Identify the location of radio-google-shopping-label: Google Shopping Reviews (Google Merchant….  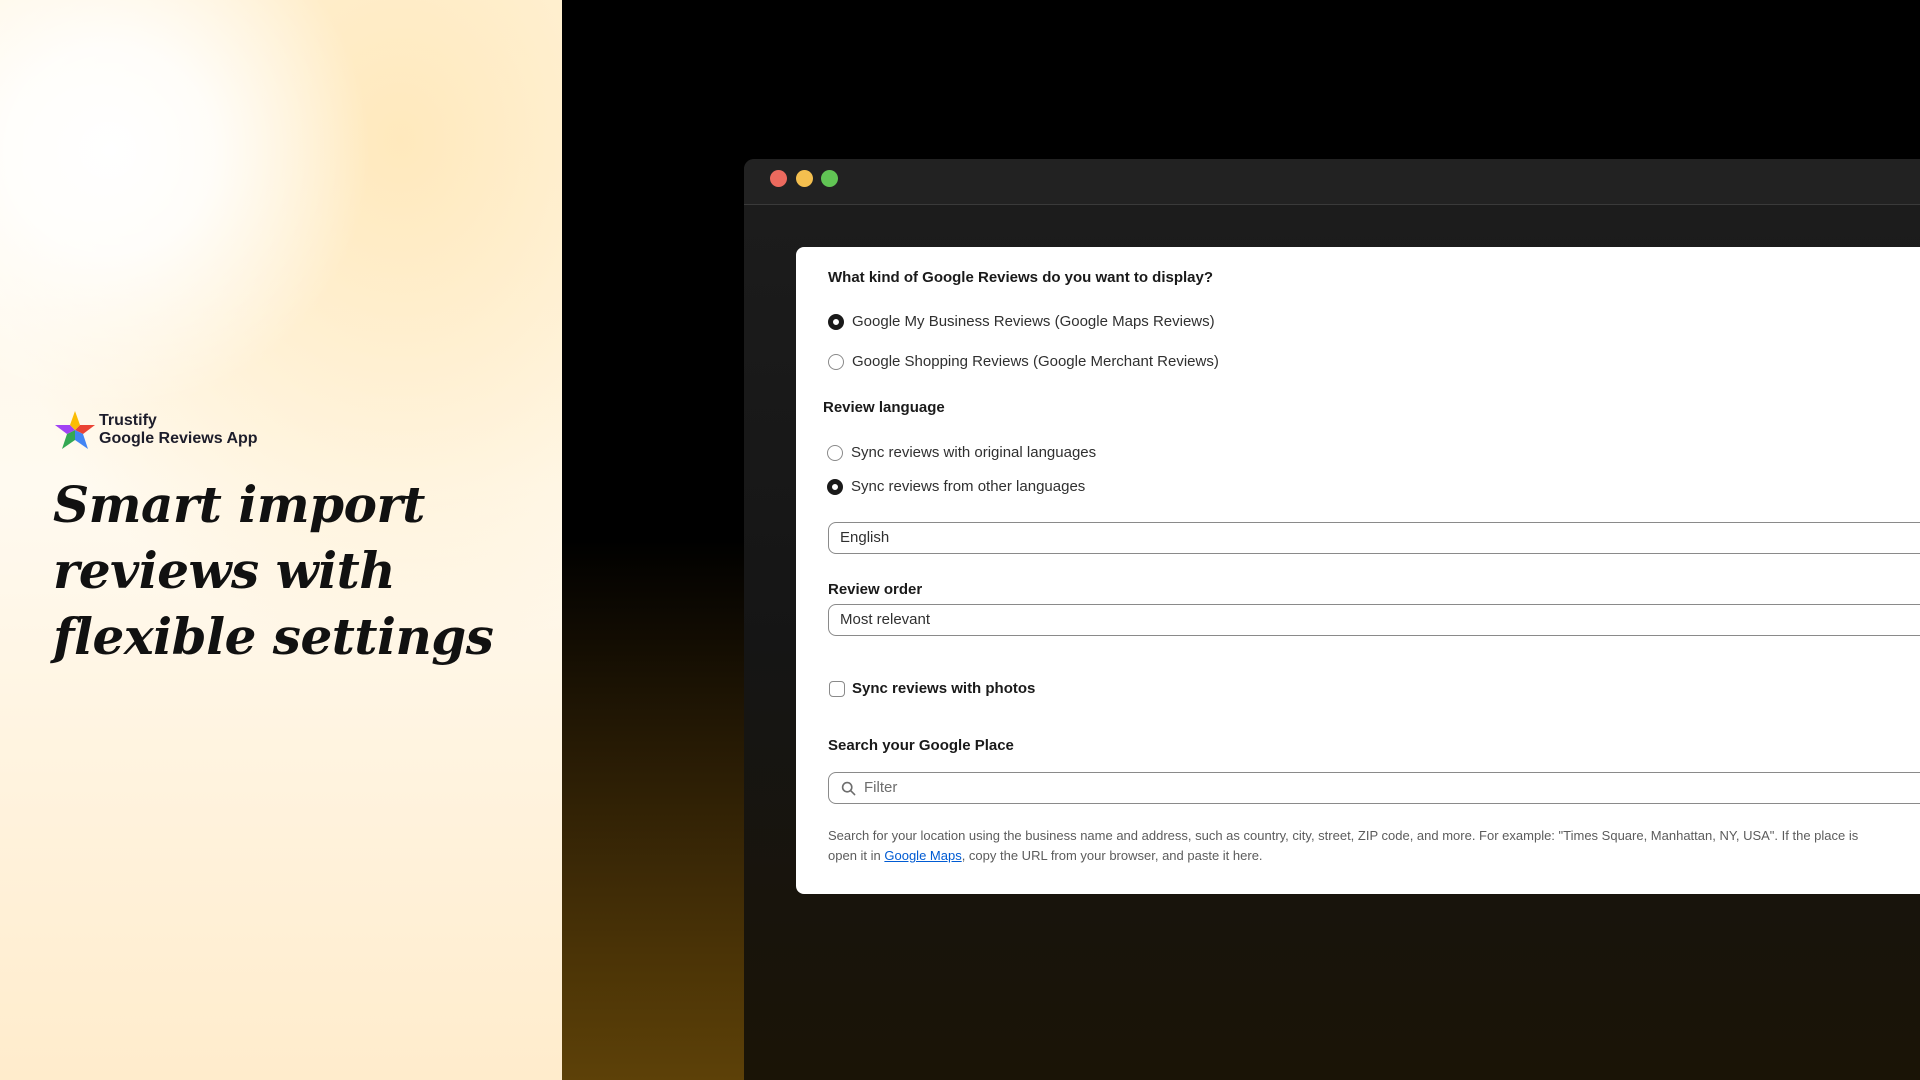
(1035, 361).